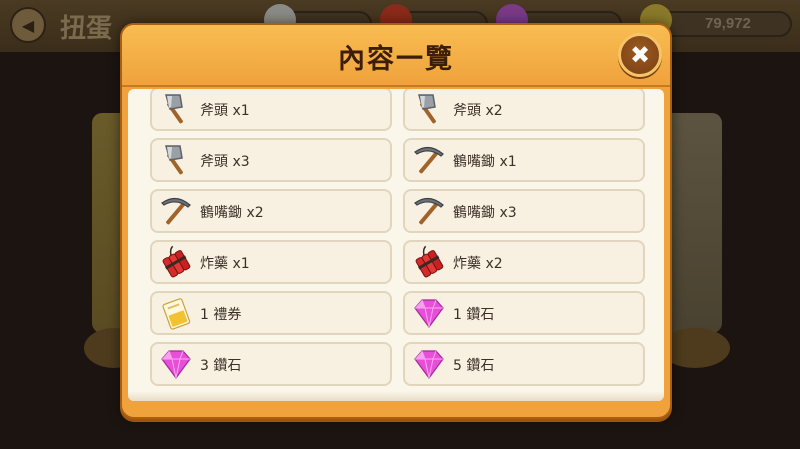 The image size is (800, 449). I want to click on item-row: 鶴嘴鋤 x2 鶴嘴鋤 x3, so click(396, 214).